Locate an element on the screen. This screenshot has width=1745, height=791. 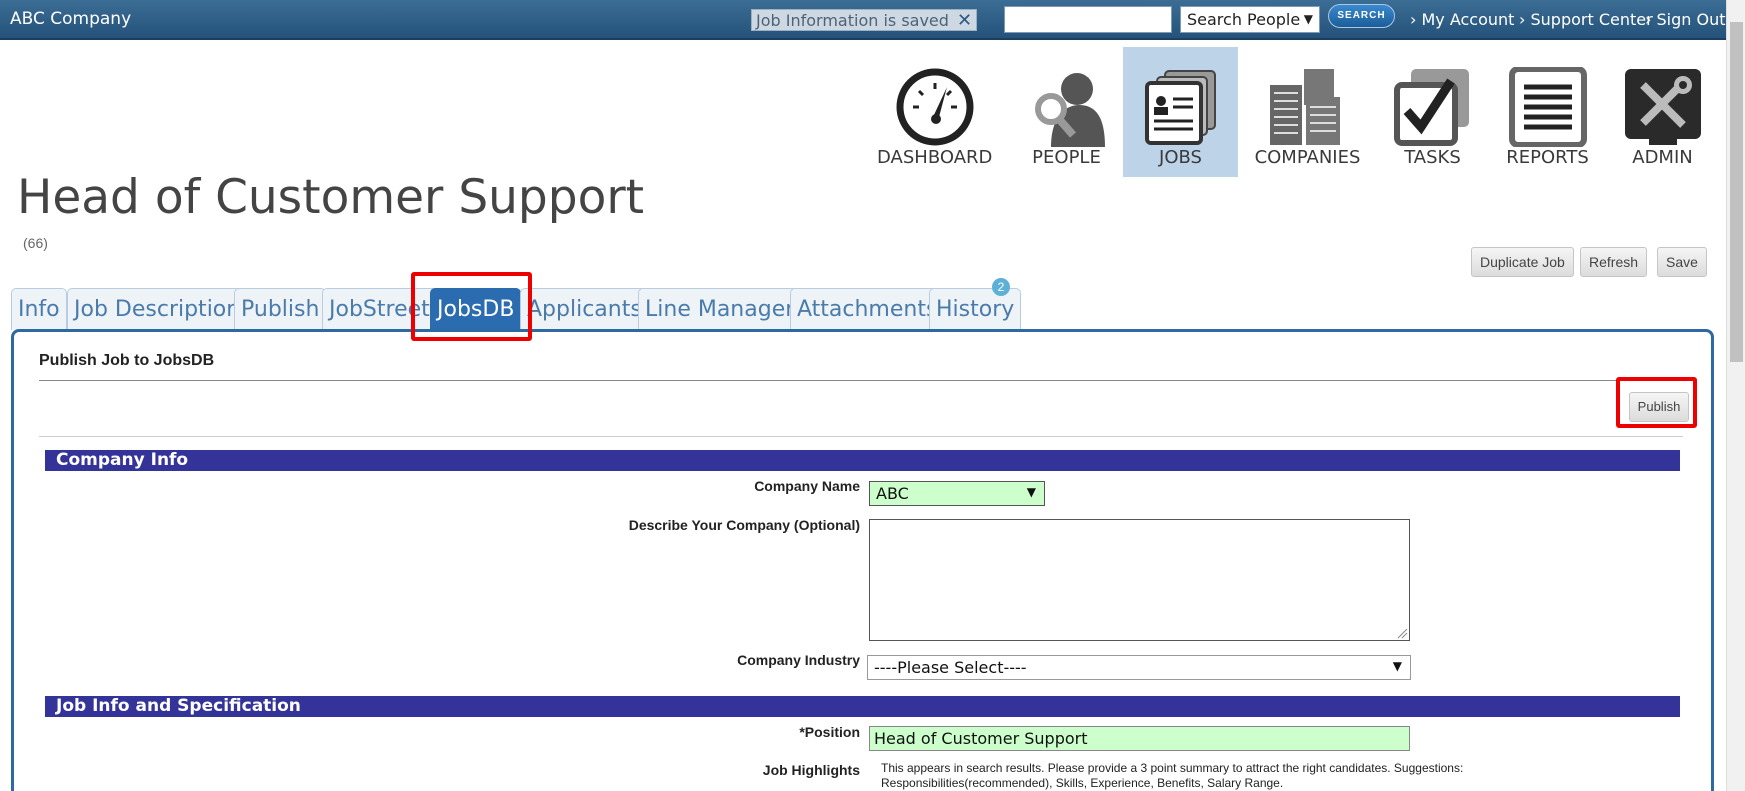
job-id: (66) is located at coordinates (35, 243).